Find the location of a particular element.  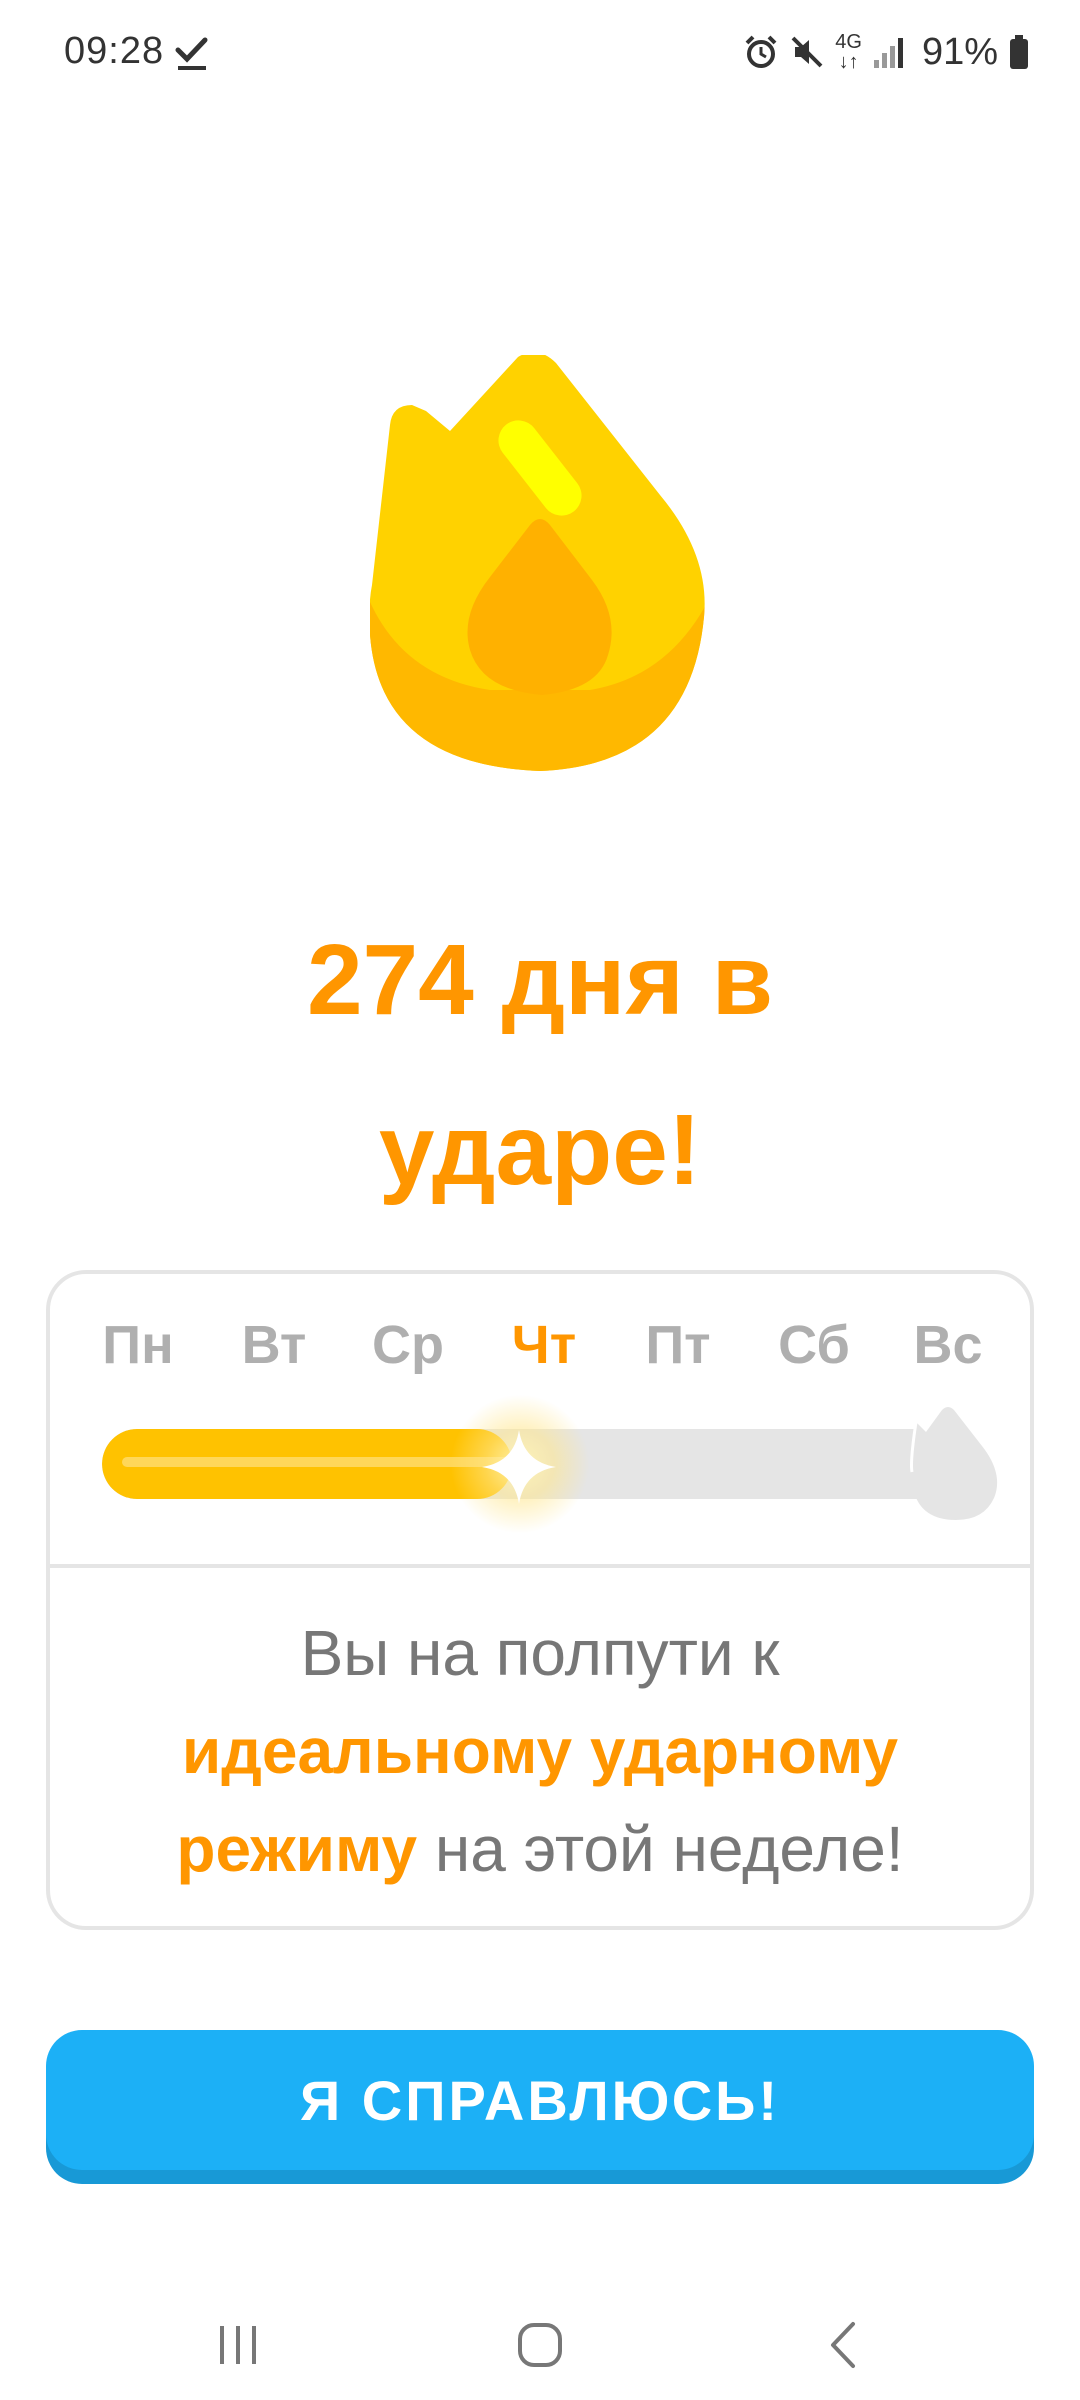

day-label-wed: Ср is located at coordinates (408, 1345).